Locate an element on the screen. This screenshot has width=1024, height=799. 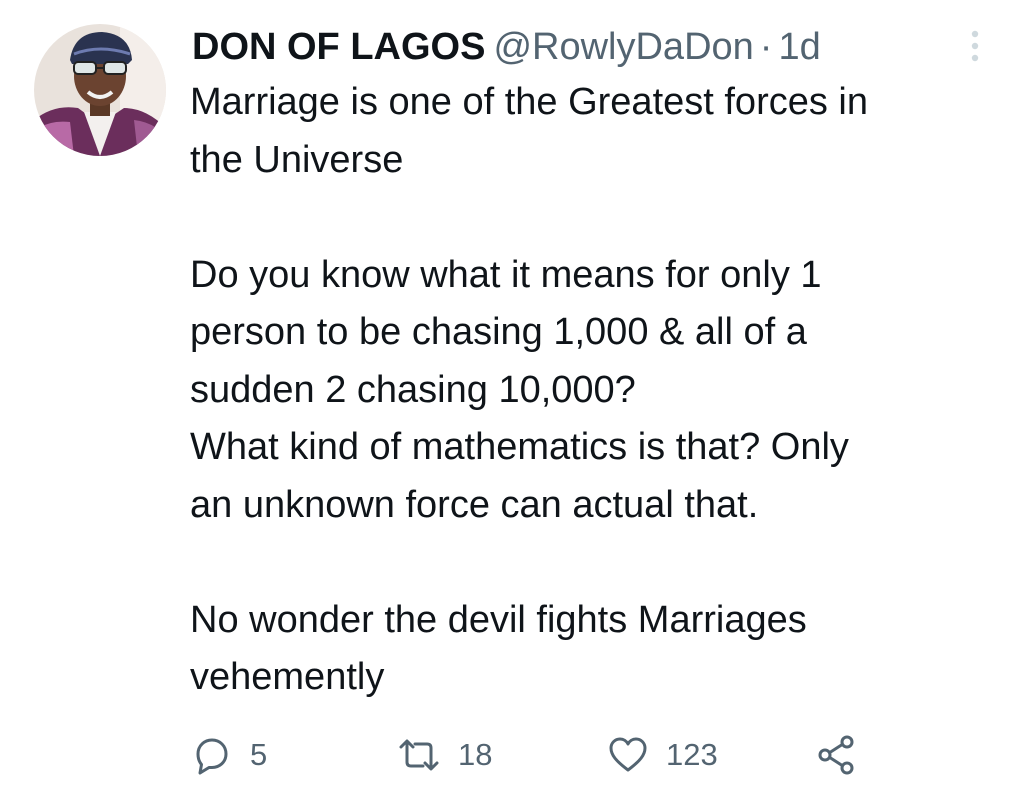
reply-button: 5 is located at coordinates (228, 755).